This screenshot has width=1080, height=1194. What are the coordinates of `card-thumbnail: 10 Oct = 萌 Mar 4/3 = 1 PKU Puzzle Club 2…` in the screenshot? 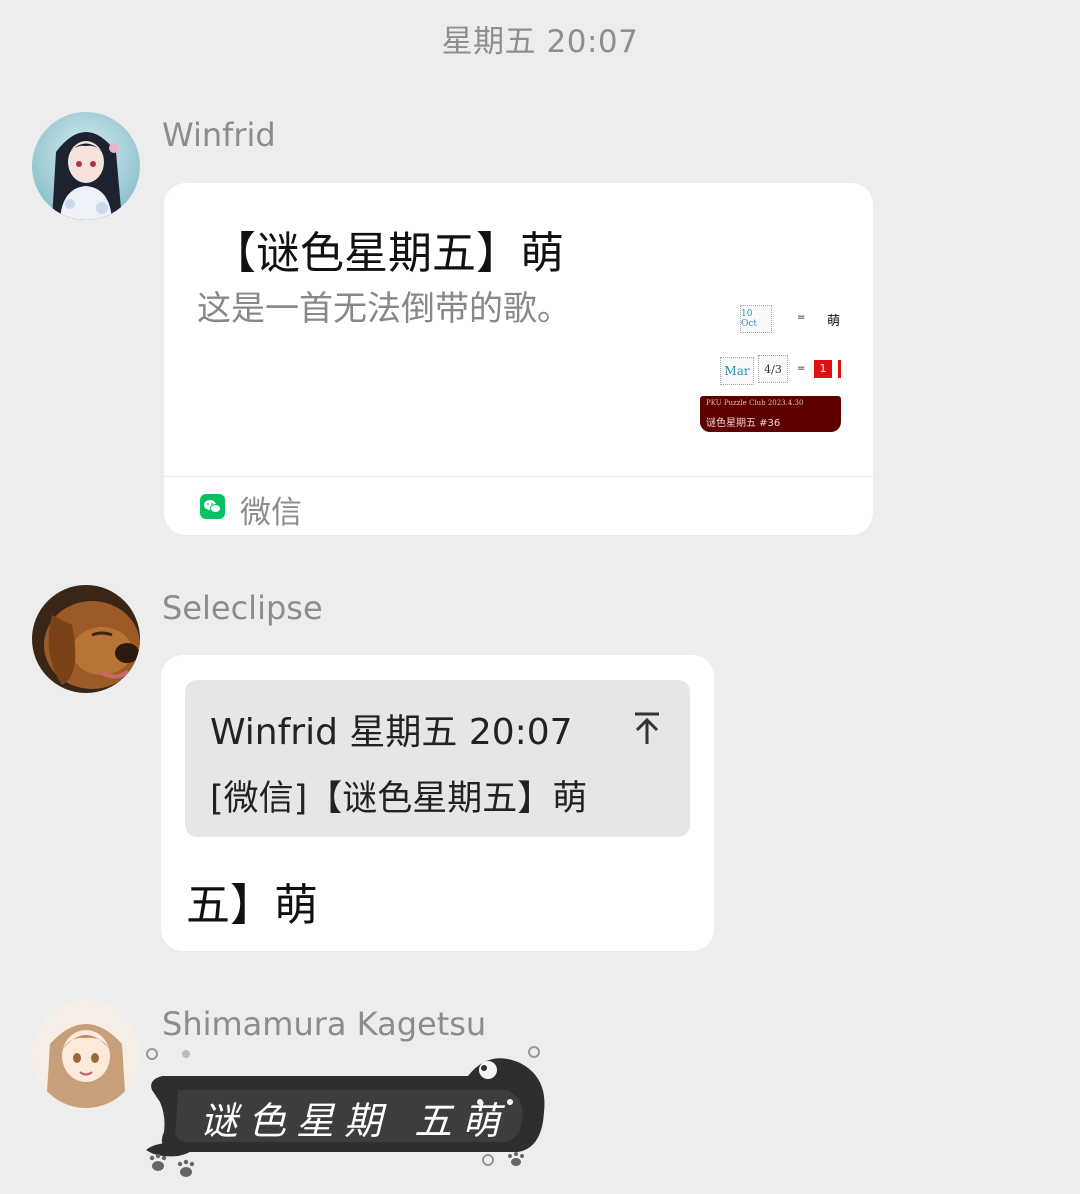 It's located at (771, 368).